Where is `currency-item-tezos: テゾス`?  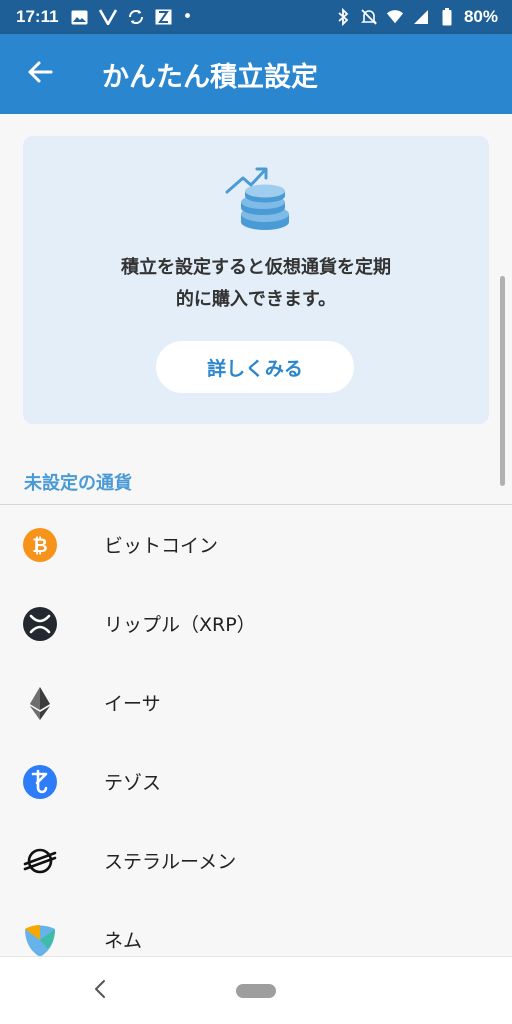
currency-item-tezos: テゾス is located at coordinates (256, 781).